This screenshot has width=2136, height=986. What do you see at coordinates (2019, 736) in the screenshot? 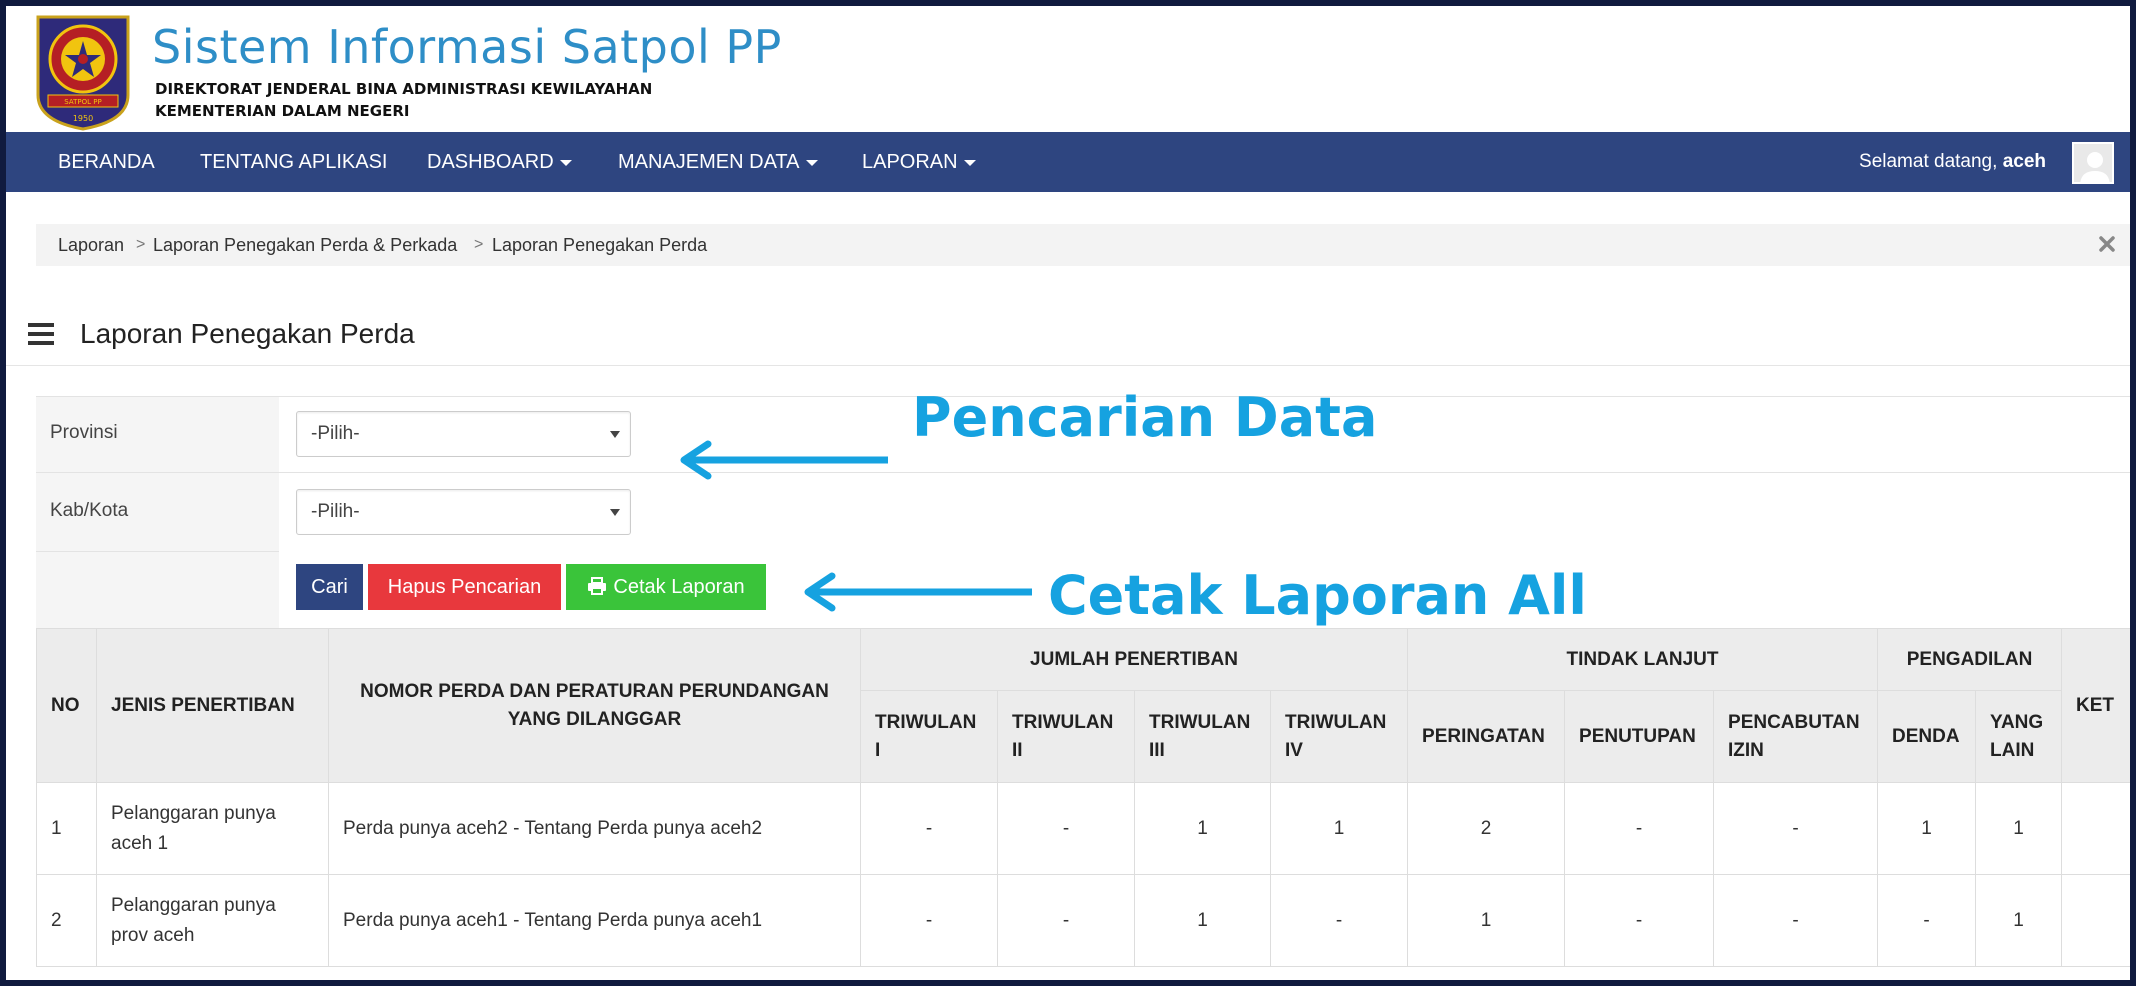
I see `header-yang-lain: YANG LAIN` at bounding box center [2019, 736].